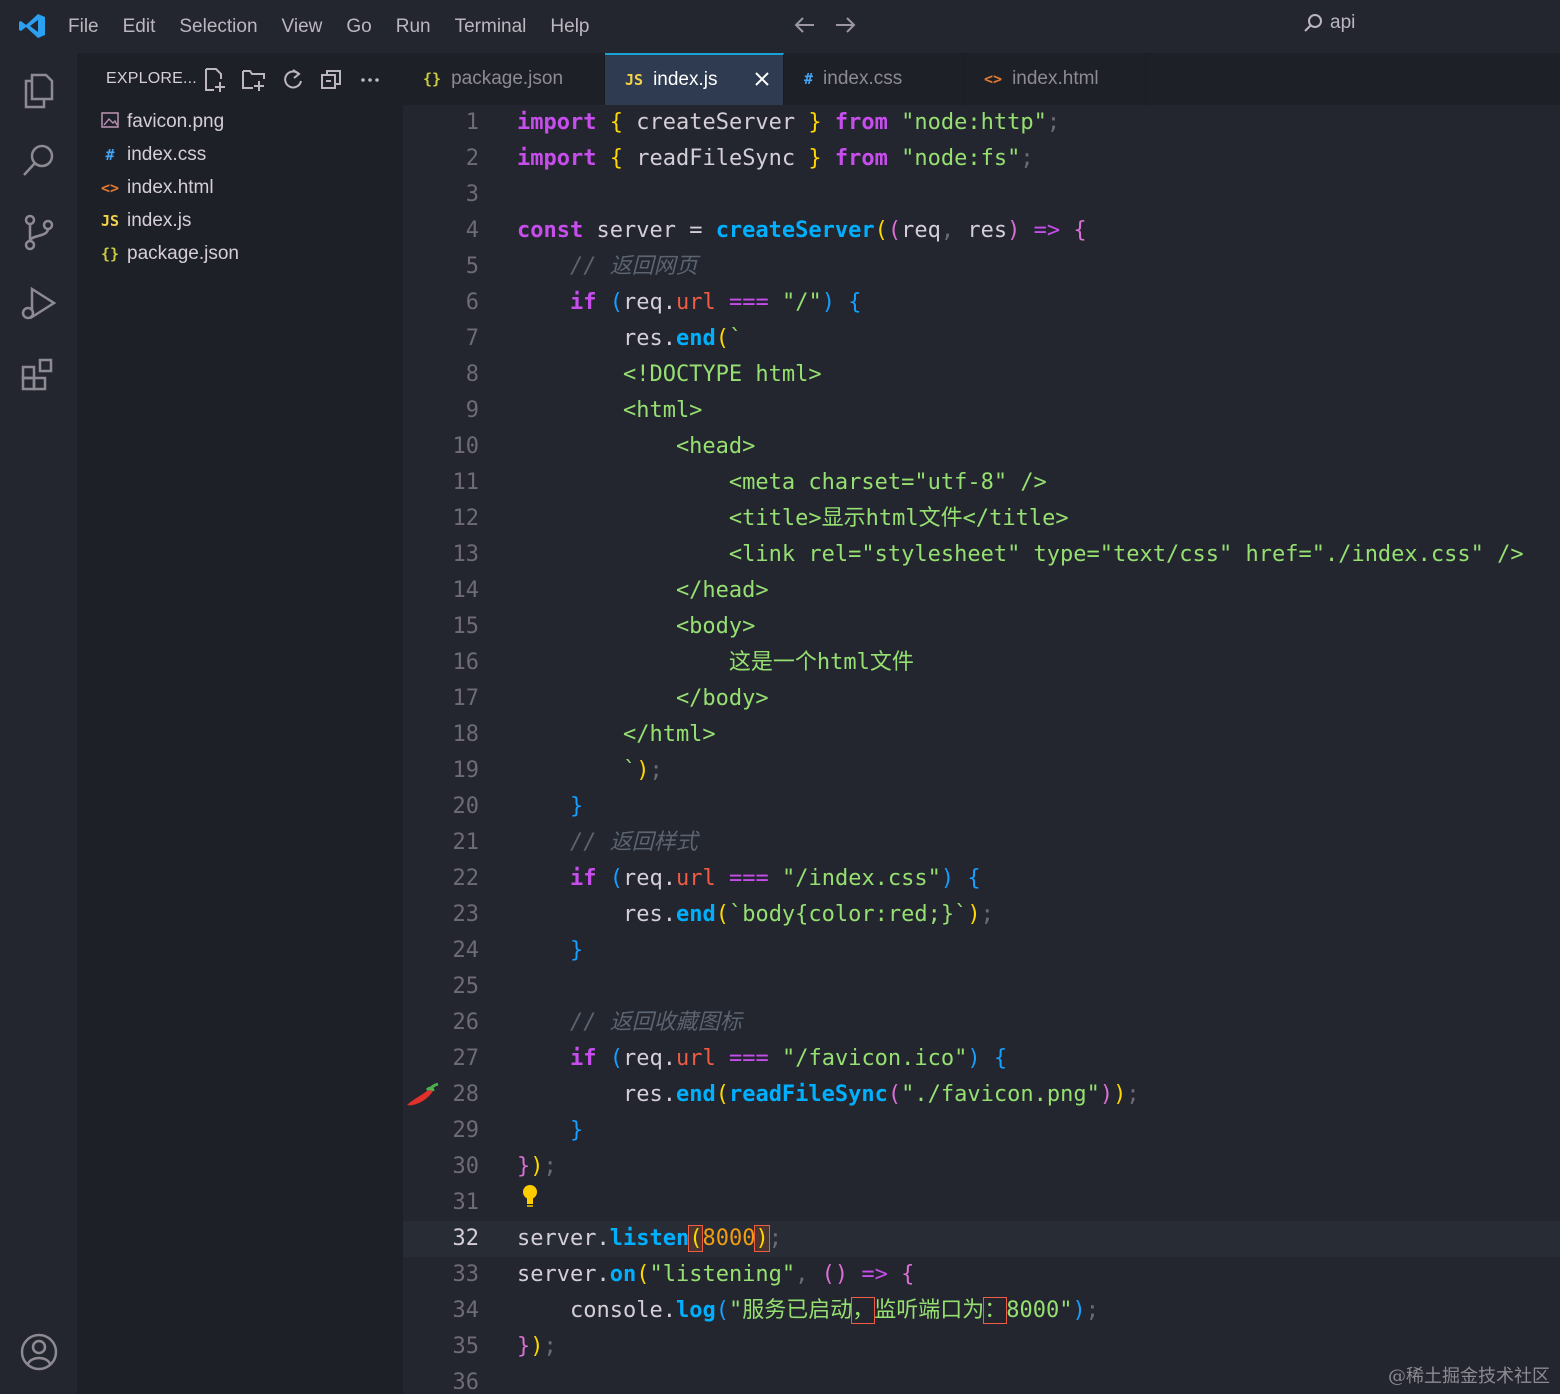 The image size is (1560, 1394). Describe the element at coordinates (466, 446) in the screenshot. I see `line-number: 10` at that location.